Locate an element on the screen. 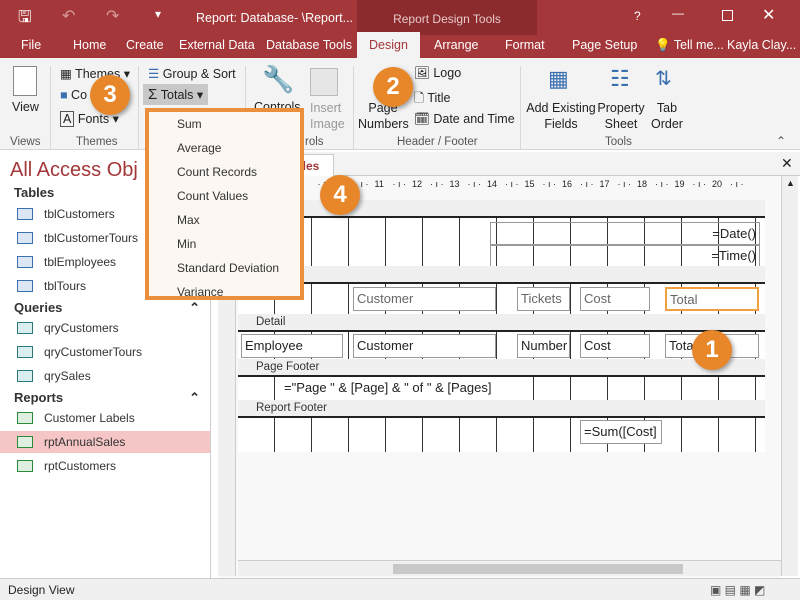 This screenshot has width=800, height=601. label-total-selected: Total is located at coordinates (712, 299).